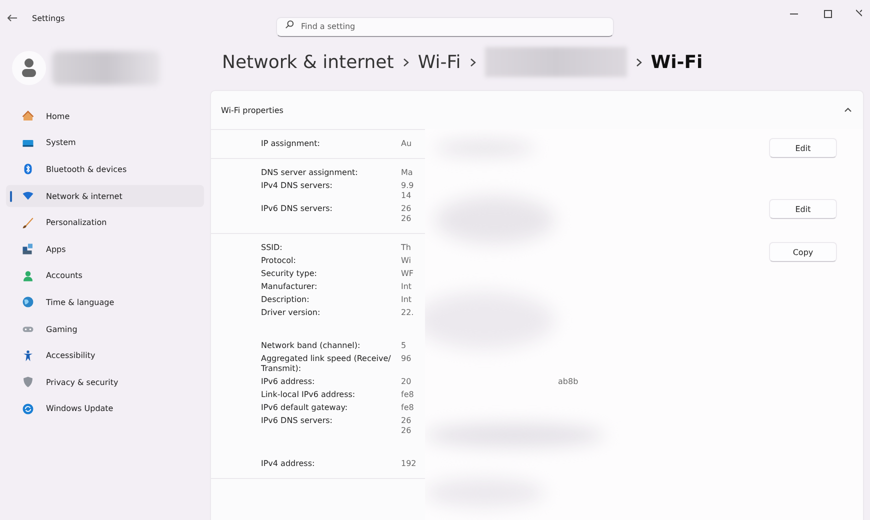 This screenshot has width=870, height=520. What do you see at coordinates (28, 169) in the screenshot?
I see `bluetooth-icon` at bounding box center [28, 169].